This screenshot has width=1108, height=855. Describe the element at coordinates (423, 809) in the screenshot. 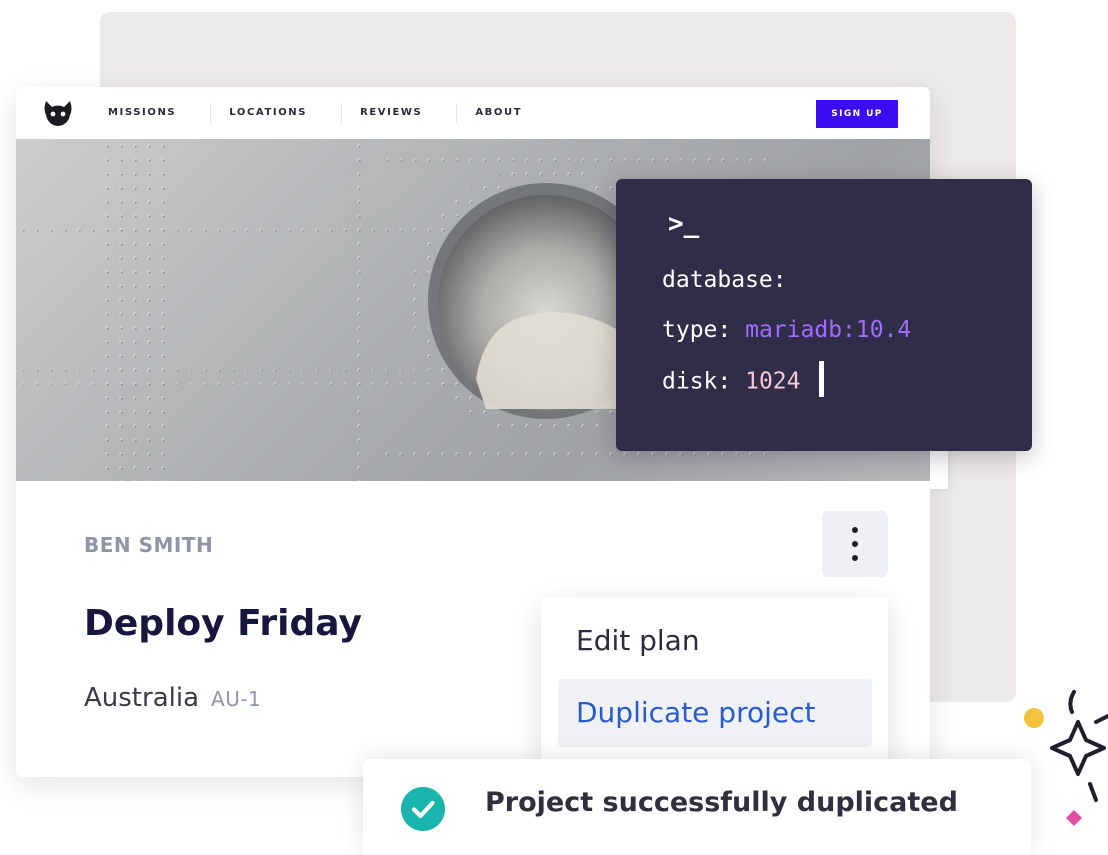

I see `check-circle-icon` at that location.